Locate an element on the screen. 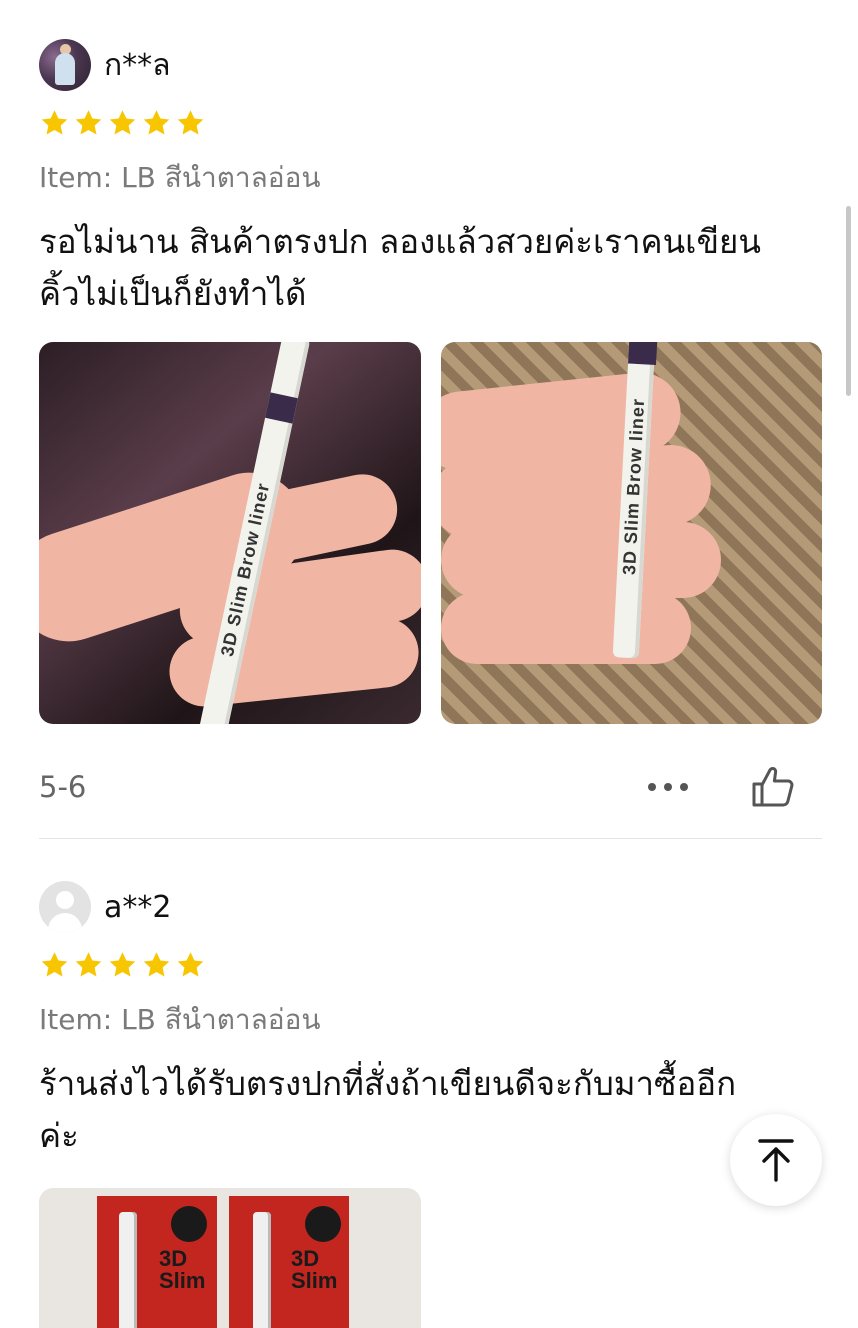 The image size is (858, 1328). review-text-line: คิ้วไม่เป็นก็ยังทำได้ is located at coordinates (173, 293).